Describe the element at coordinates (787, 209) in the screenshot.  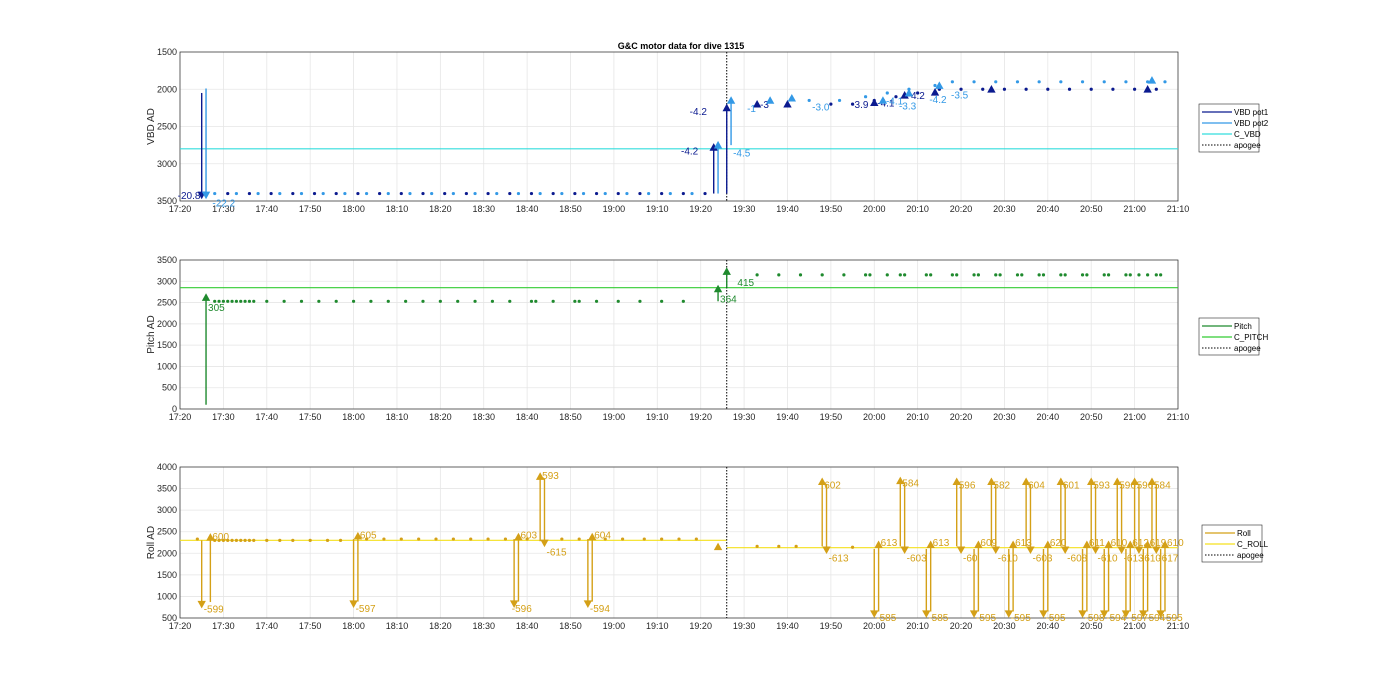
I see `vbd-x-tick-label: 19:40` at that location.